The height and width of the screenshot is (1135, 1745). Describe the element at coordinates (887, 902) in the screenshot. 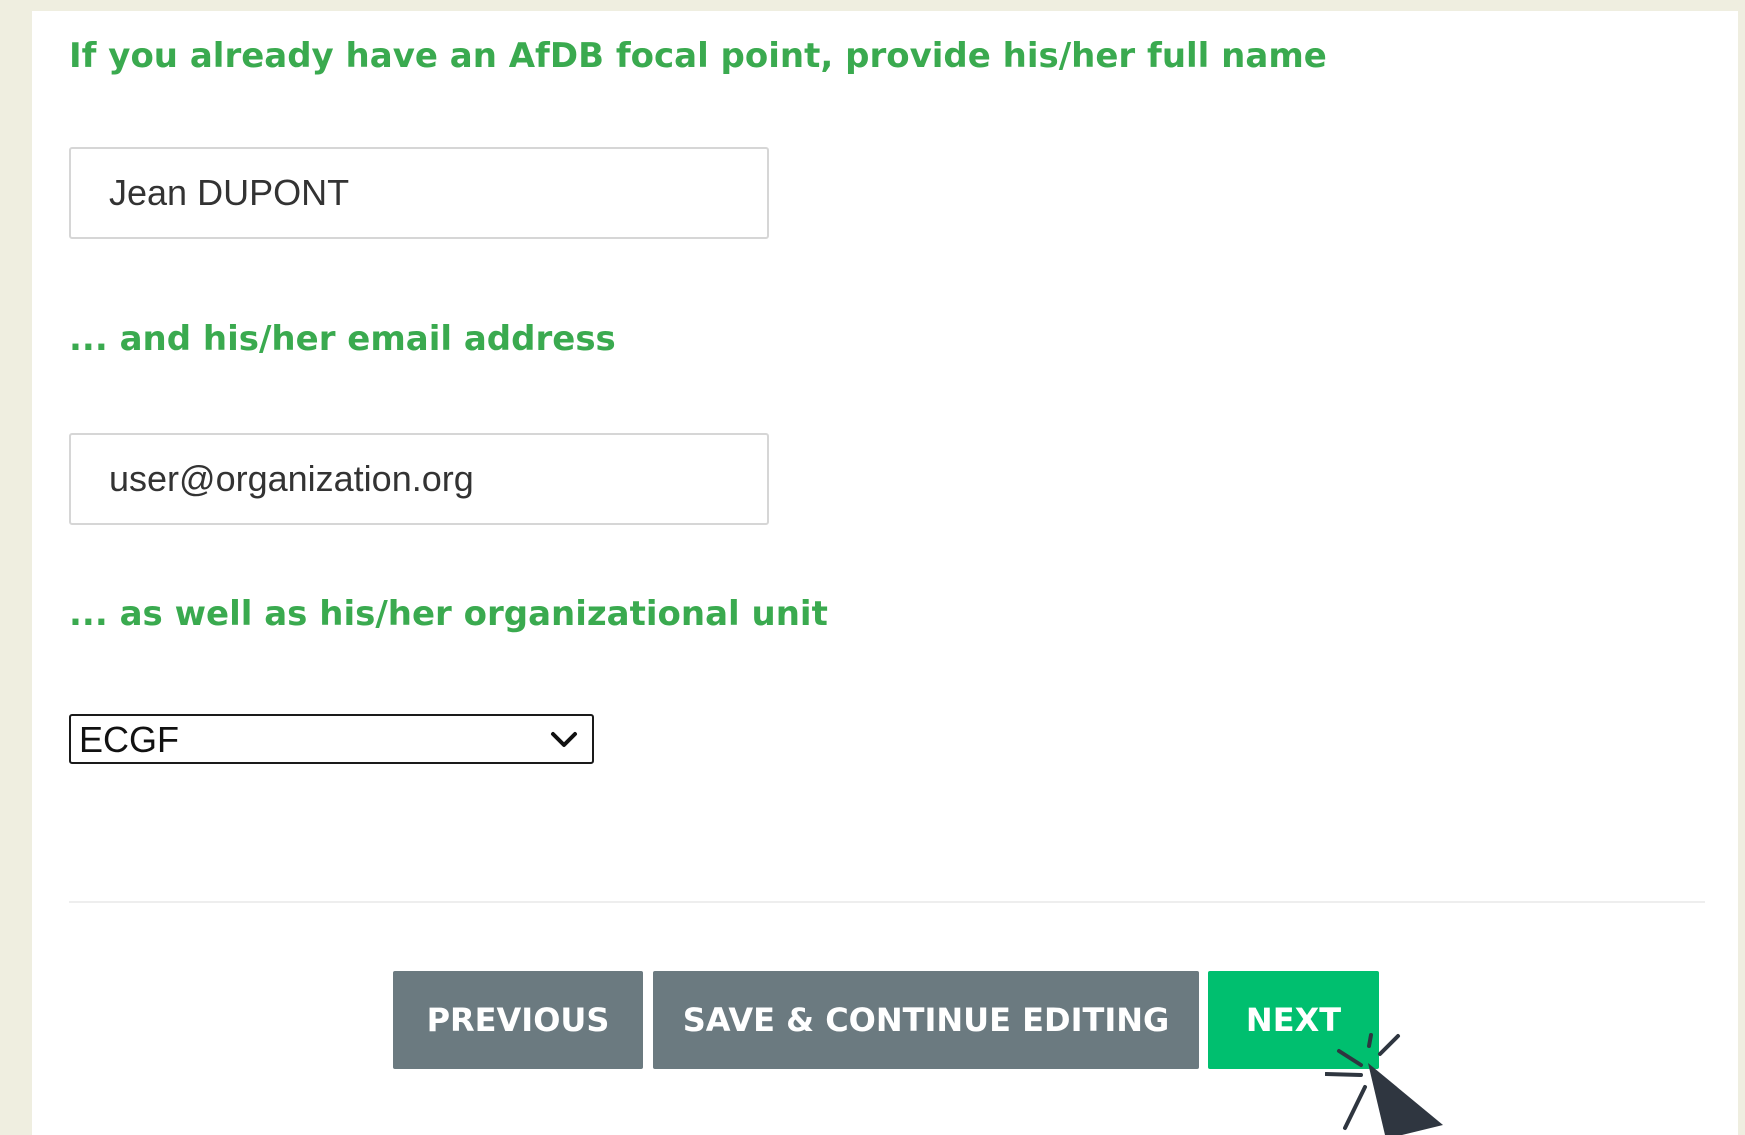

I see `section-divider` at that location.